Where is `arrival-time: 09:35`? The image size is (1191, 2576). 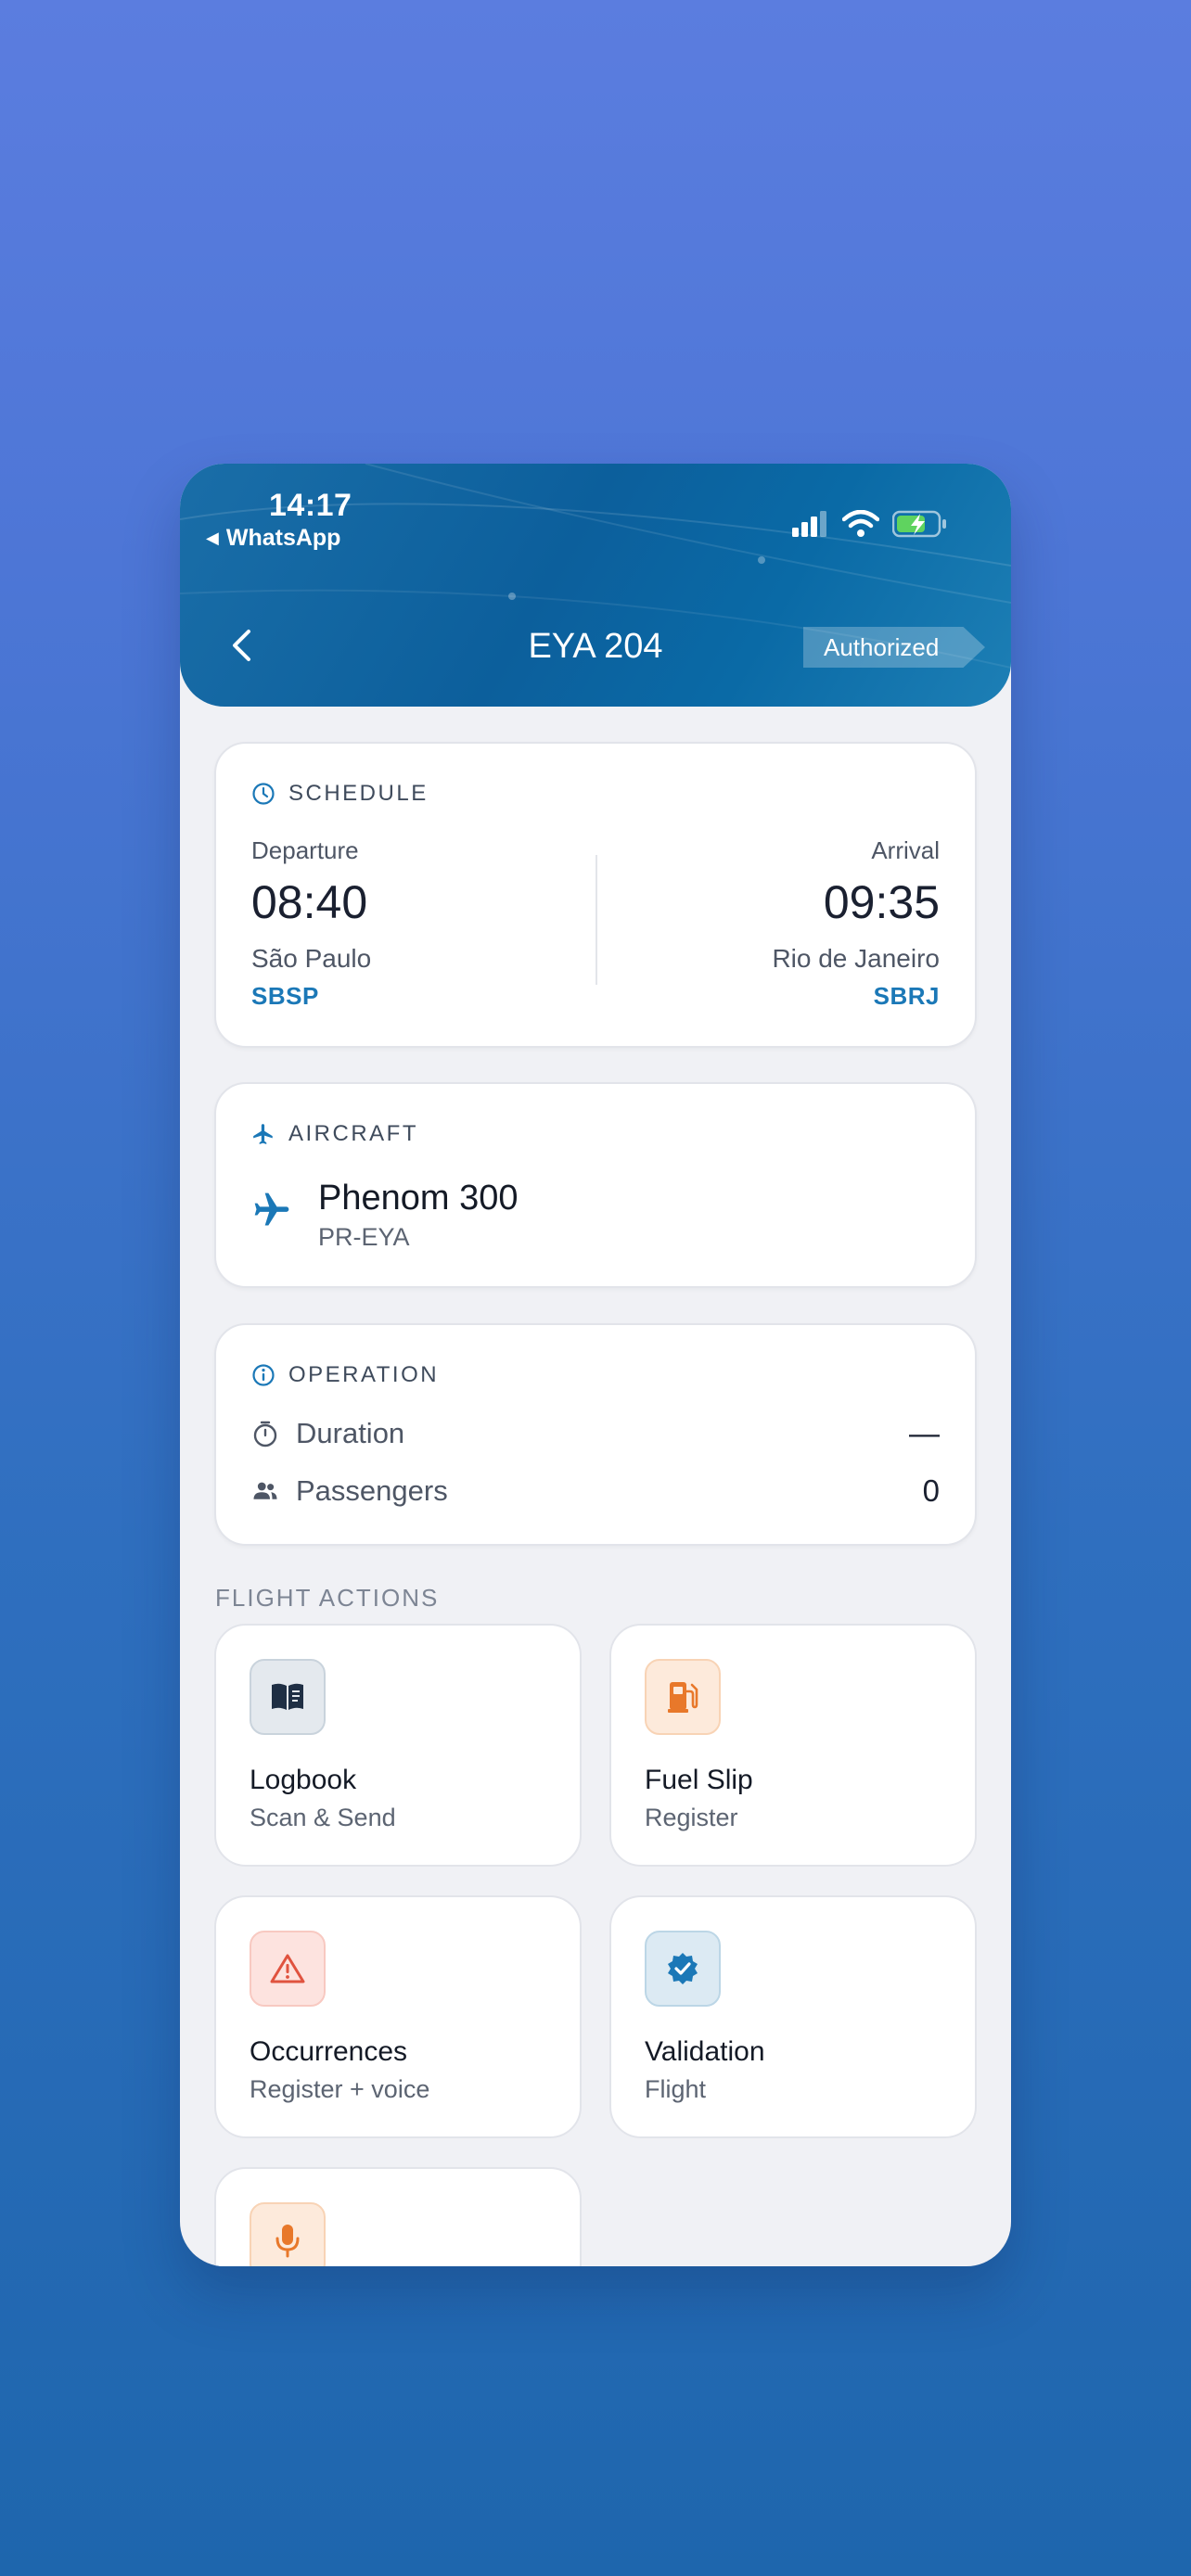 arrival-time: 09:35 is located at coordinates (881, 902).